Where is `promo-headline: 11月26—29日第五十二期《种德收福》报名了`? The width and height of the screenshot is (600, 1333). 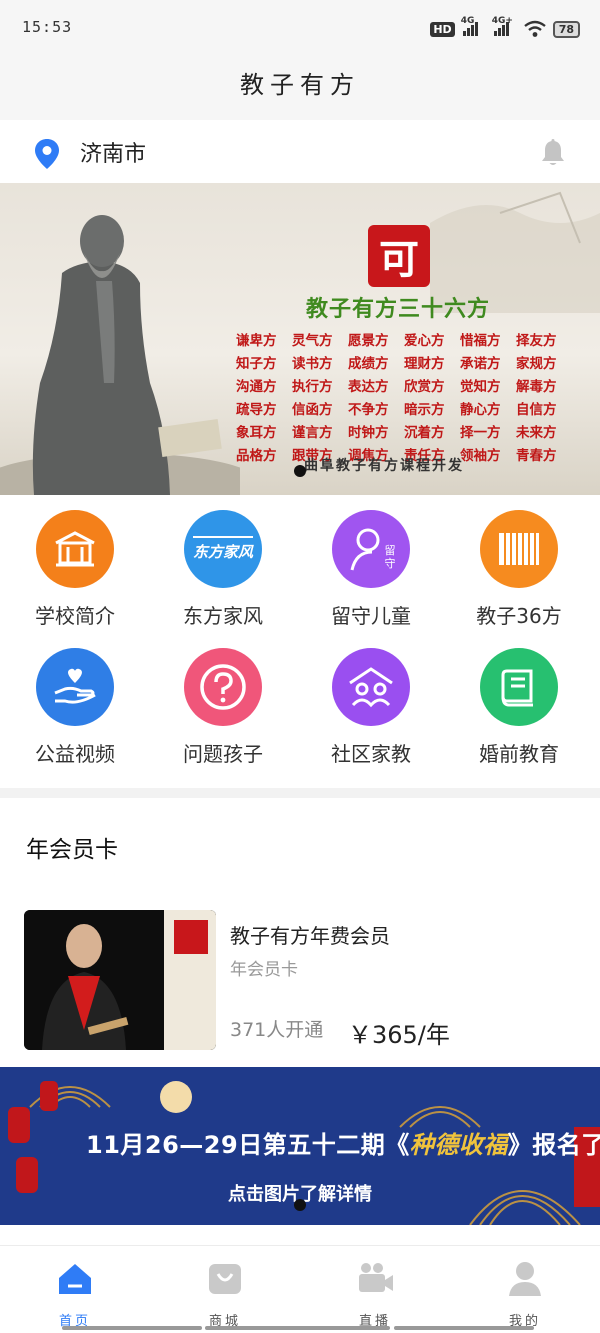 promo-headline: 11月26—29日第五十二期《种德收福》报名了 is located at coordinates (343, 1145).